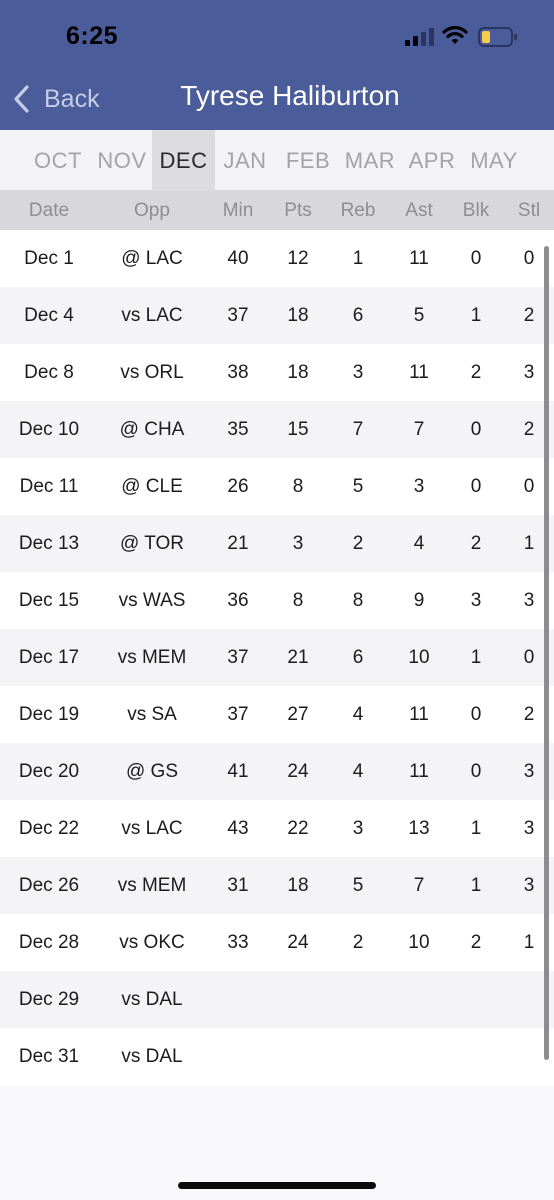 This screenshot has height=1200, width=554. What do you see at coordinates (277, 486) in the screenshot?
I see `table-row: Dec 11 @ CLE 26 8 5 3 0 0` at bounding box center [277, 486].